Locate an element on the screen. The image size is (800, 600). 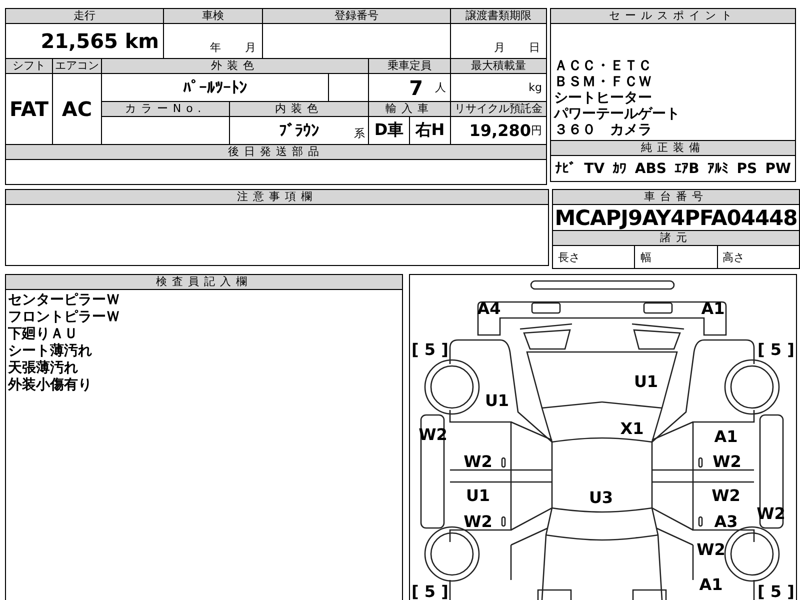
sales-point-line: ＡＣＣ・ＥＴＣ is located at coordinates (603, 66).